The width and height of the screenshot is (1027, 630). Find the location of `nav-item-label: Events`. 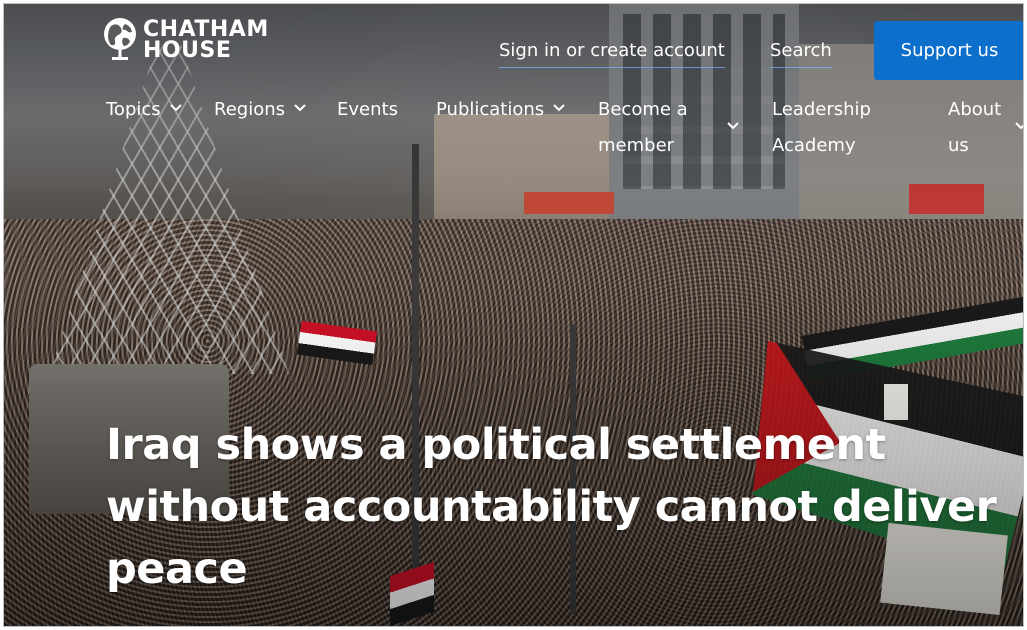

nav-item-label: Events is located at coordinates (367, 109).